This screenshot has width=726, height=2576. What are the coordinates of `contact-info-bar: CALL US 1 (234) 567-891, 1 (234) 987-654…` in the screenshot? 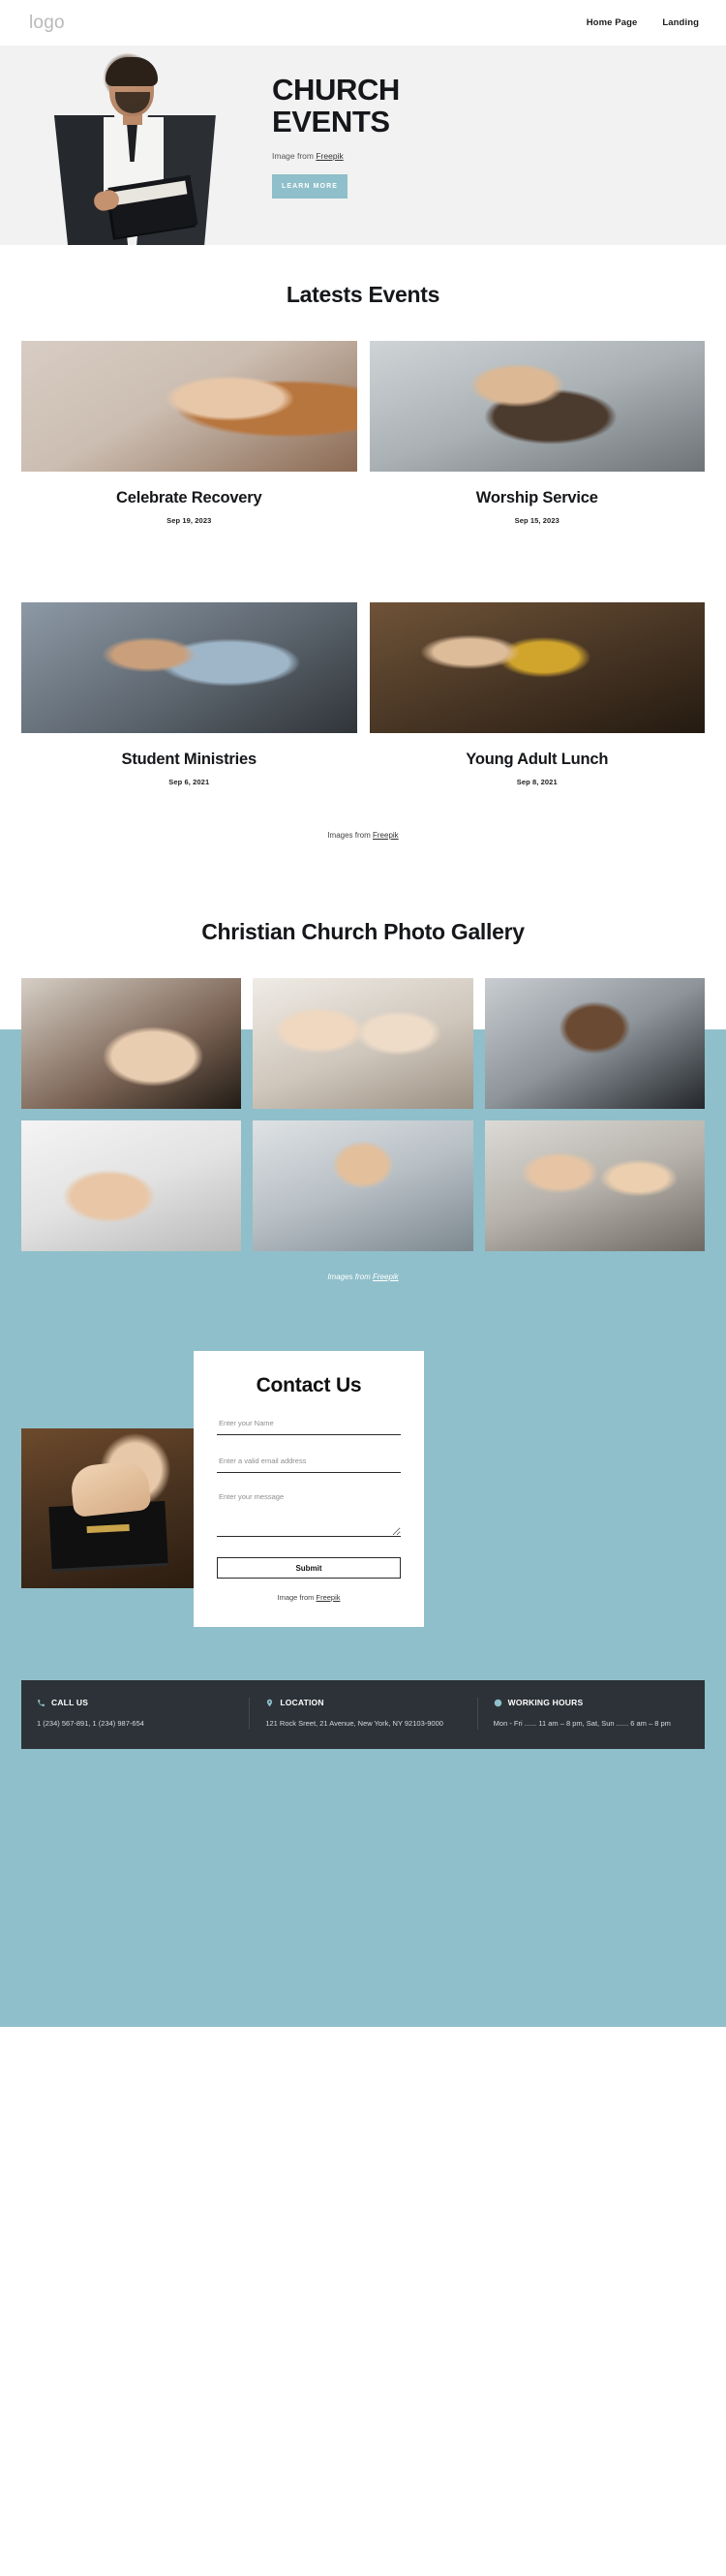 It's located at (363, 1715).